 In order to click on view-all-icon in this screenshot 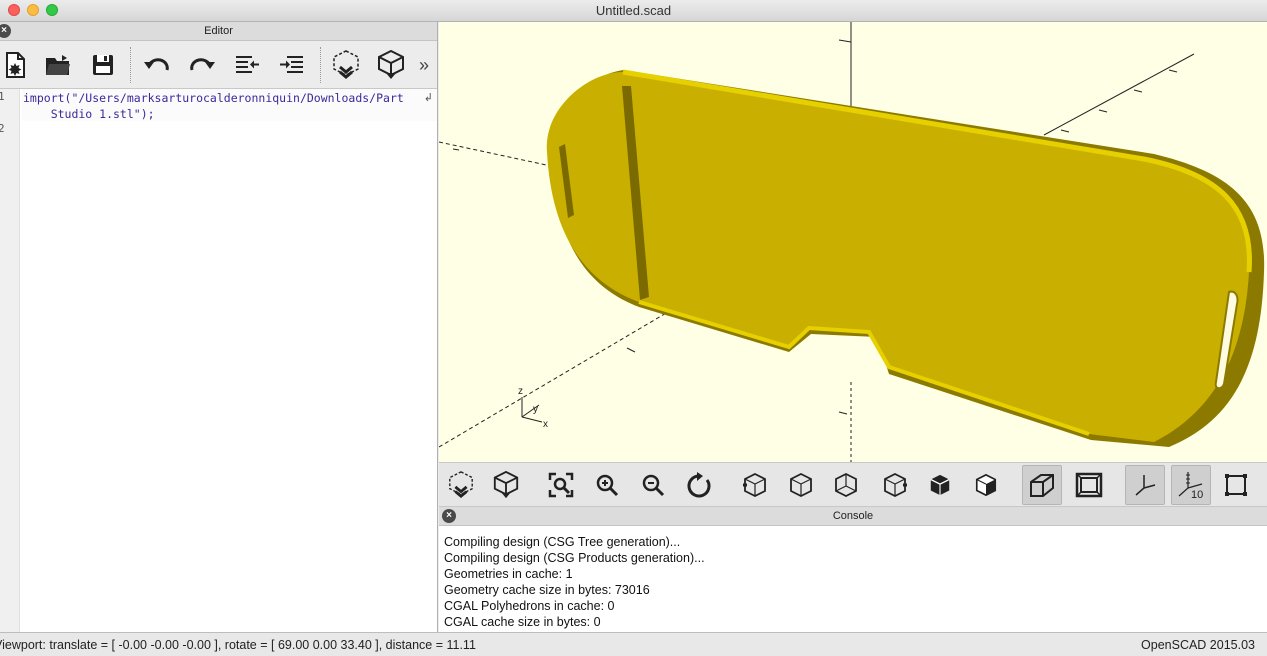, I will do `click(561, 485)`.